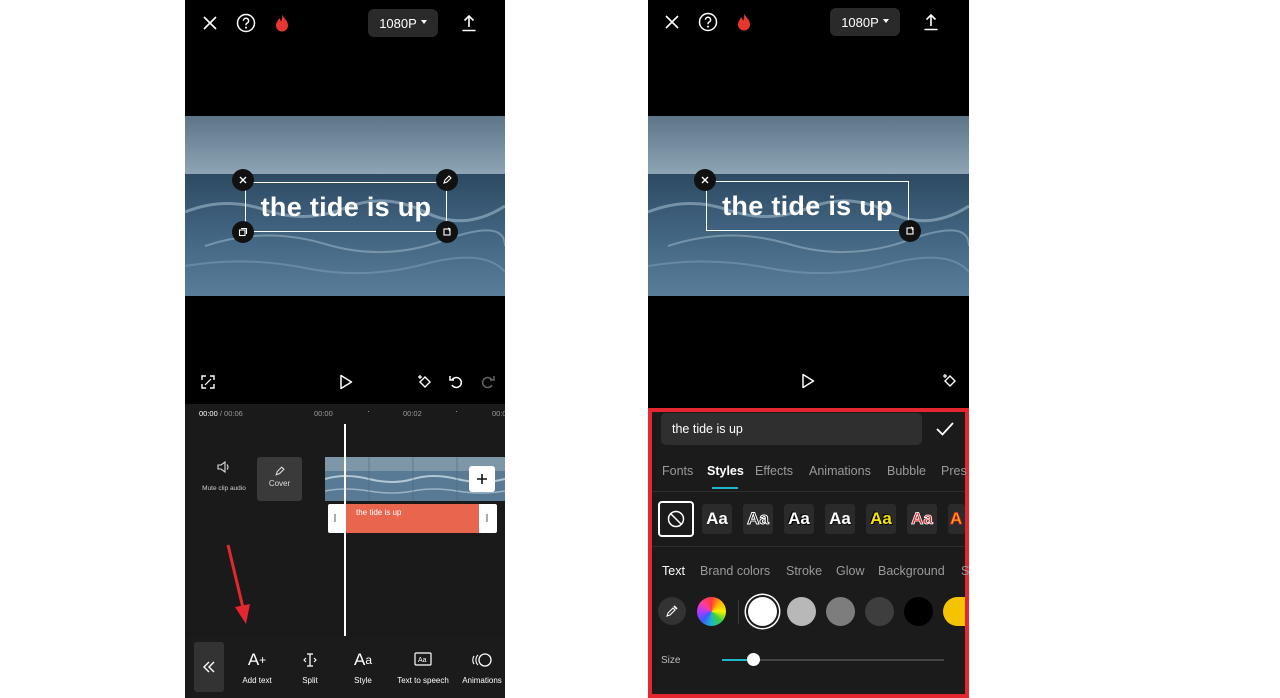  Describe the element at coordinates (673, 571) in the screenshot. I see `subtab-text: Text` at that location.